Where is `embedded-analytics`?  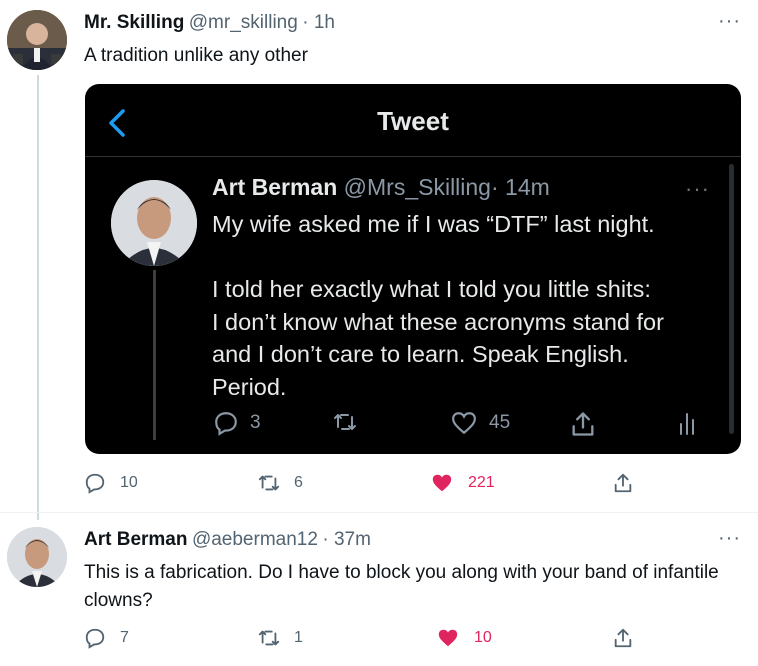 embedded-analytics is located at coordinates (687, 423).